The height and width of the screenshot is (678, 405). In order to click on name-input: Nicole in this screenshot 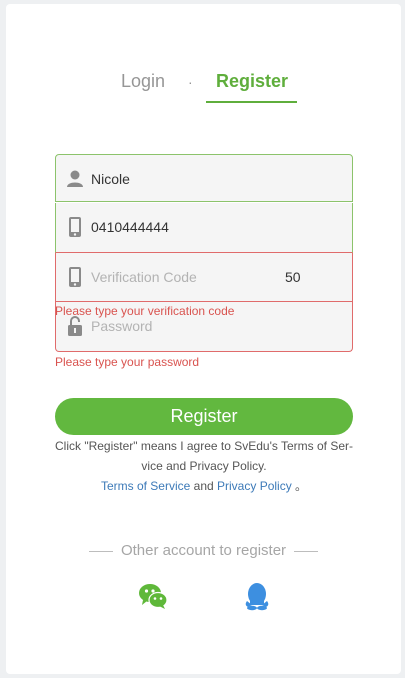, I will do `click(110, 179)`.